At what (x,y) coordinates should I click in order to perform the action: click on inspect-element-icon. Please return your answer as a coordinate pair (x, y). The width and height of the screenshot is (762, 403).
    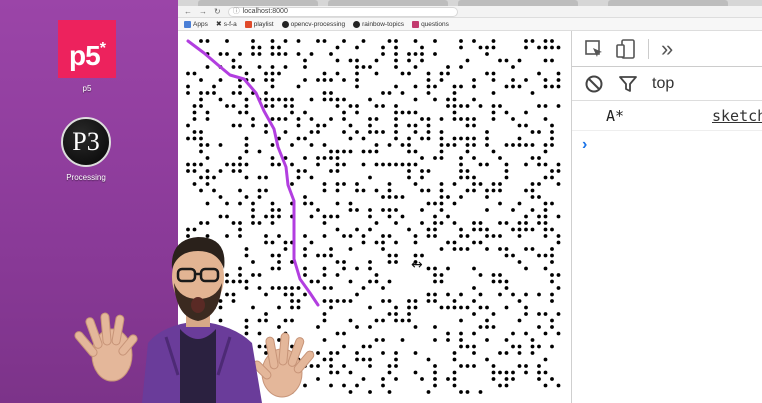
    Looking at the image, I should click on (594, 49).